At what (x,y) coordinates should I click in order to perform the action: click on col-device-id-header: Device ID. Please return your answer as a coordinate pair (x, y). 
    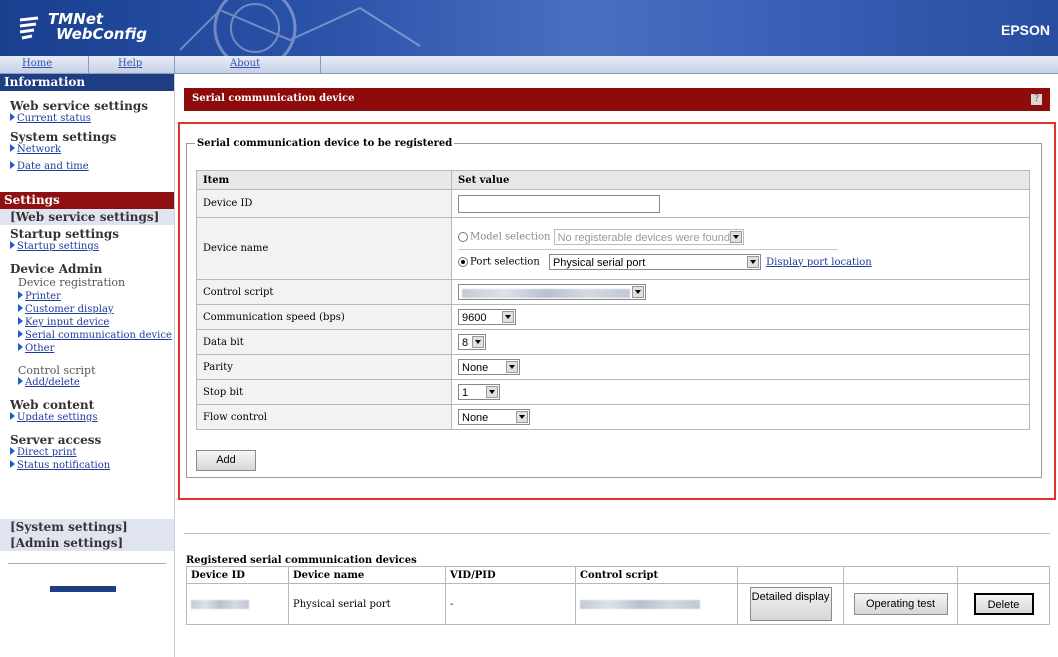
    Looking at the image, I should click on (237, 575).